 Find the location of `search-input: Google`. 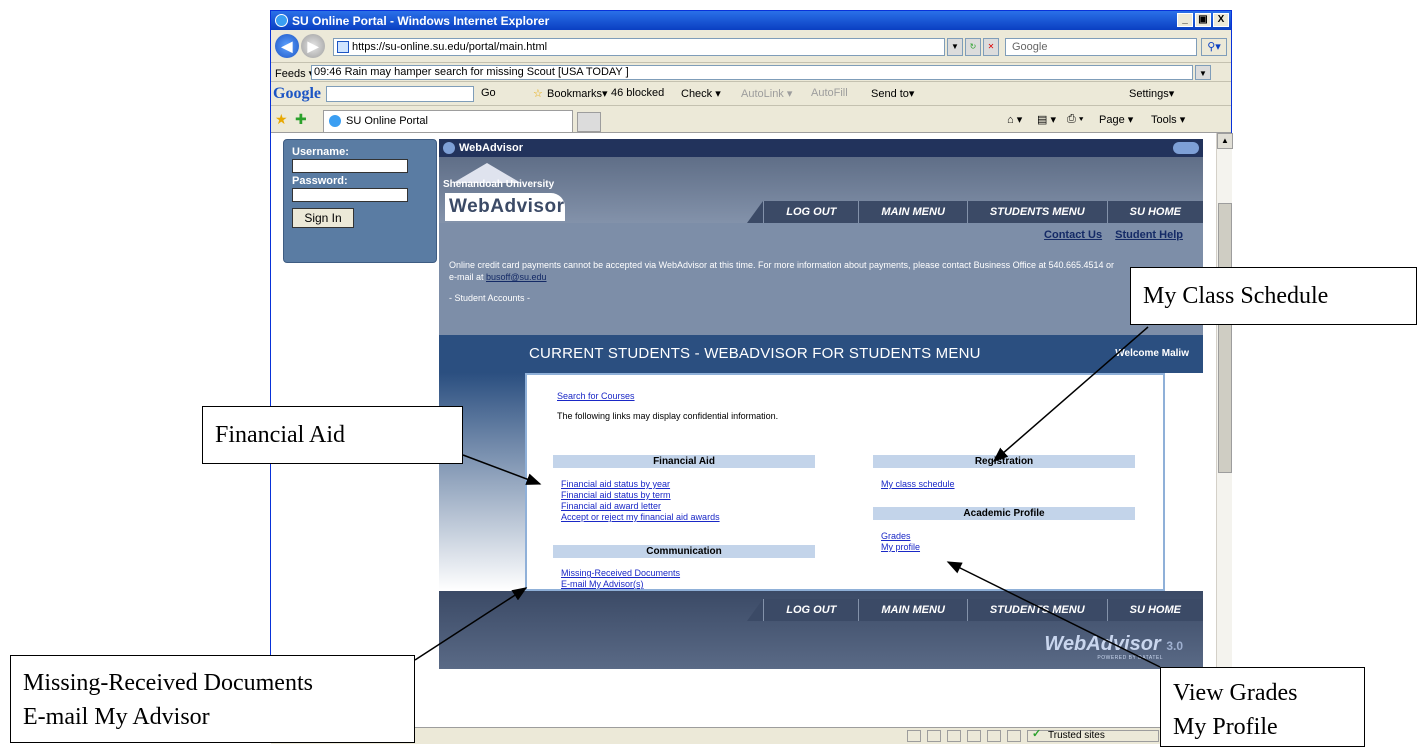

search-input: Google is located at coordinates (1101, 47).